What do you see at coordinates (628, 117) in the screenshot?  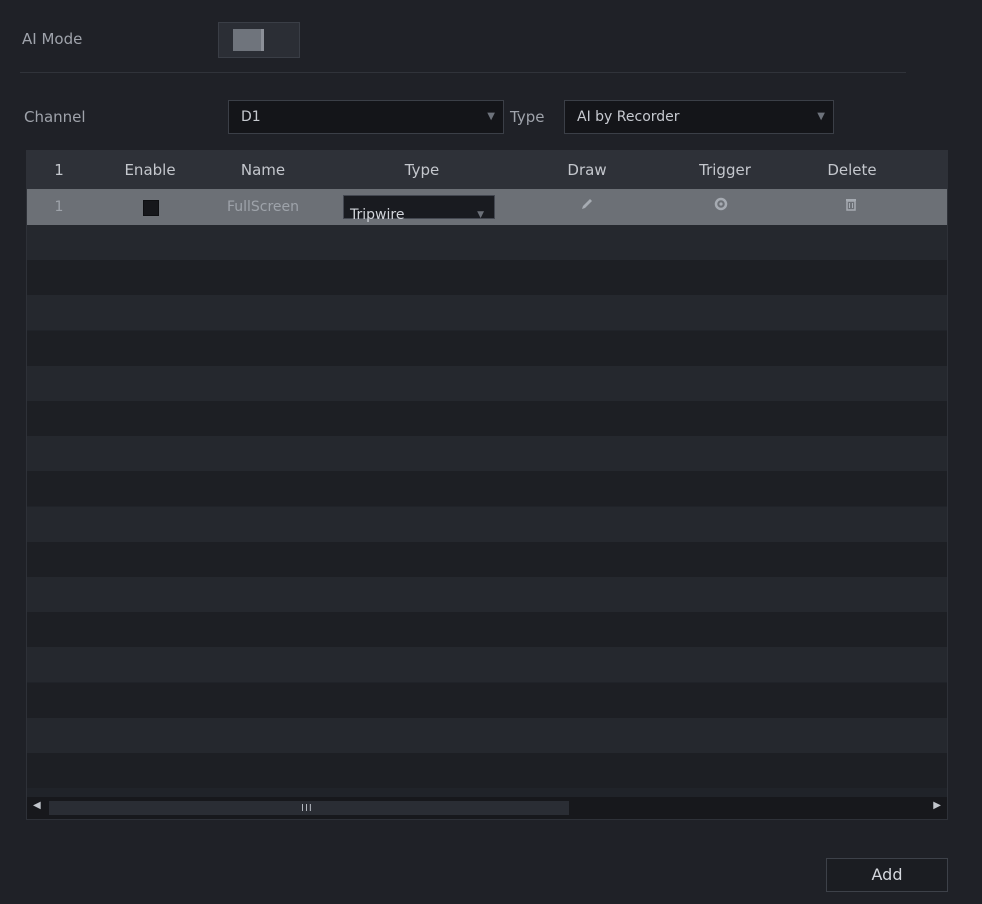 I see `type-value: AI by Recorder` at bounding box center [628, 117].